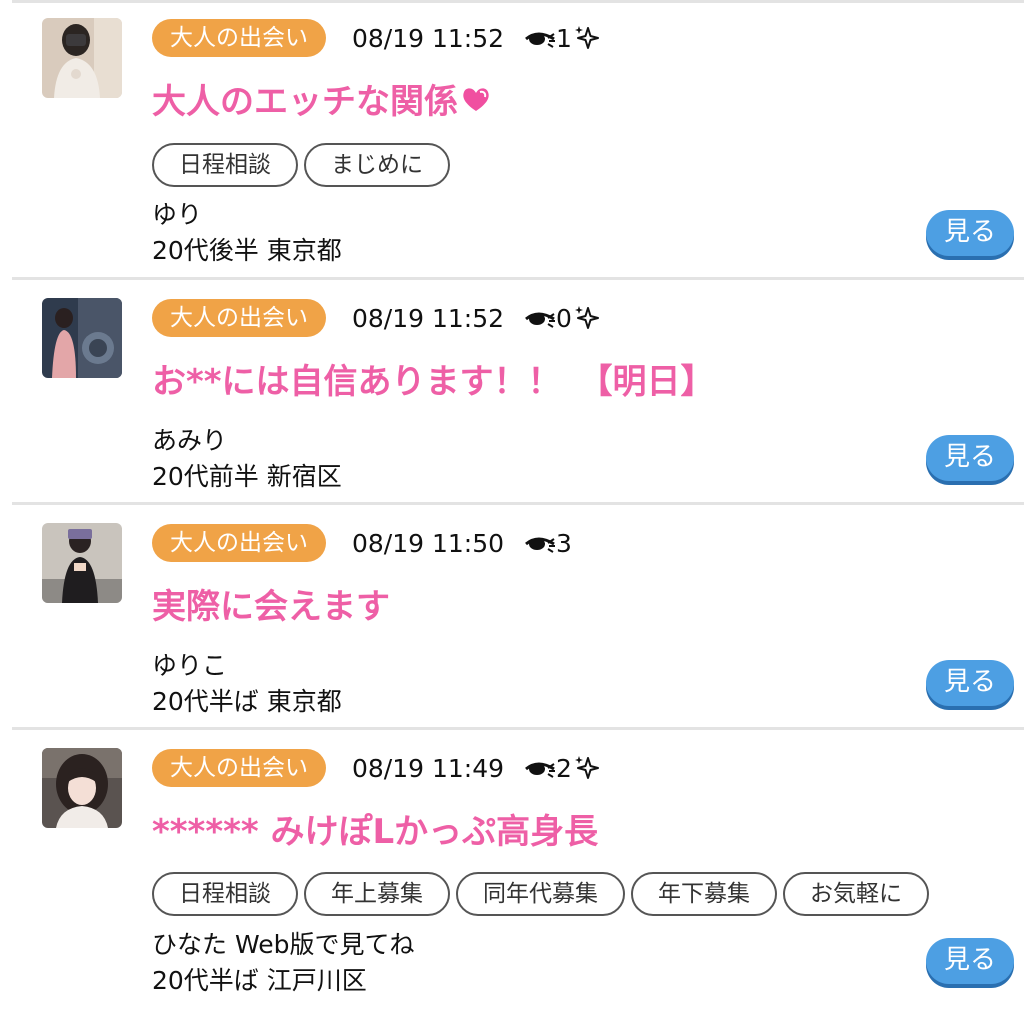 Image resolution: width=1024 pixels, height=1011 pixels. I want to click on post-title-text: ****** みけぽLかっぷ高身長, so click(375, 832).